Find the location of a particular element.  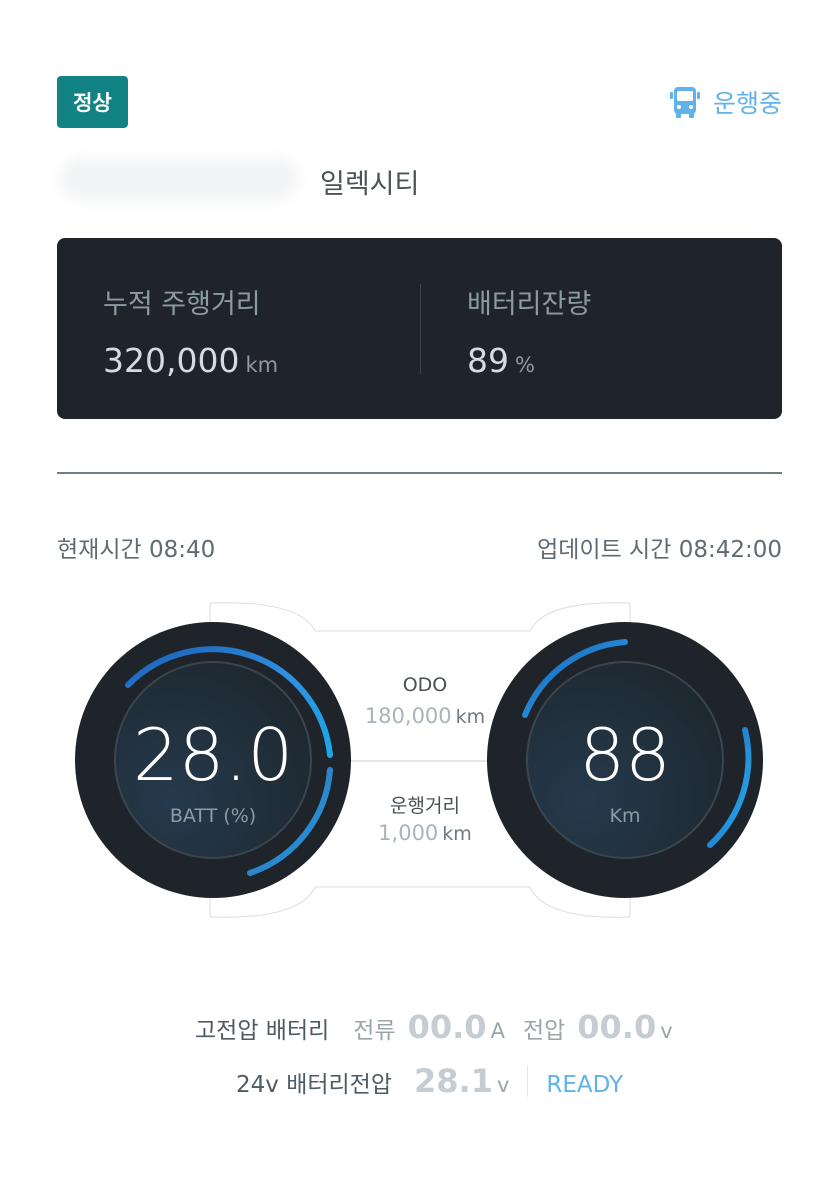

section-divider is located at coordinates (419, 473).